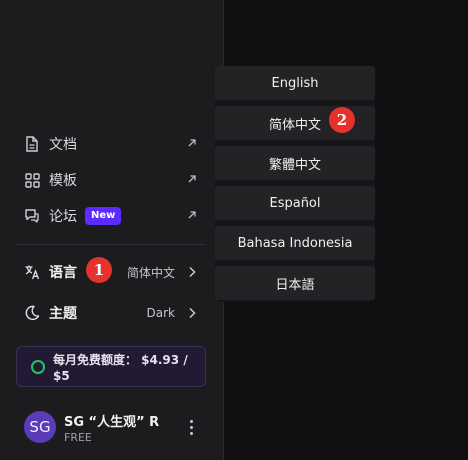  Describe the element at coordinates (63, 314) in the screenshot. I see `theme-label: 主题` at that location.